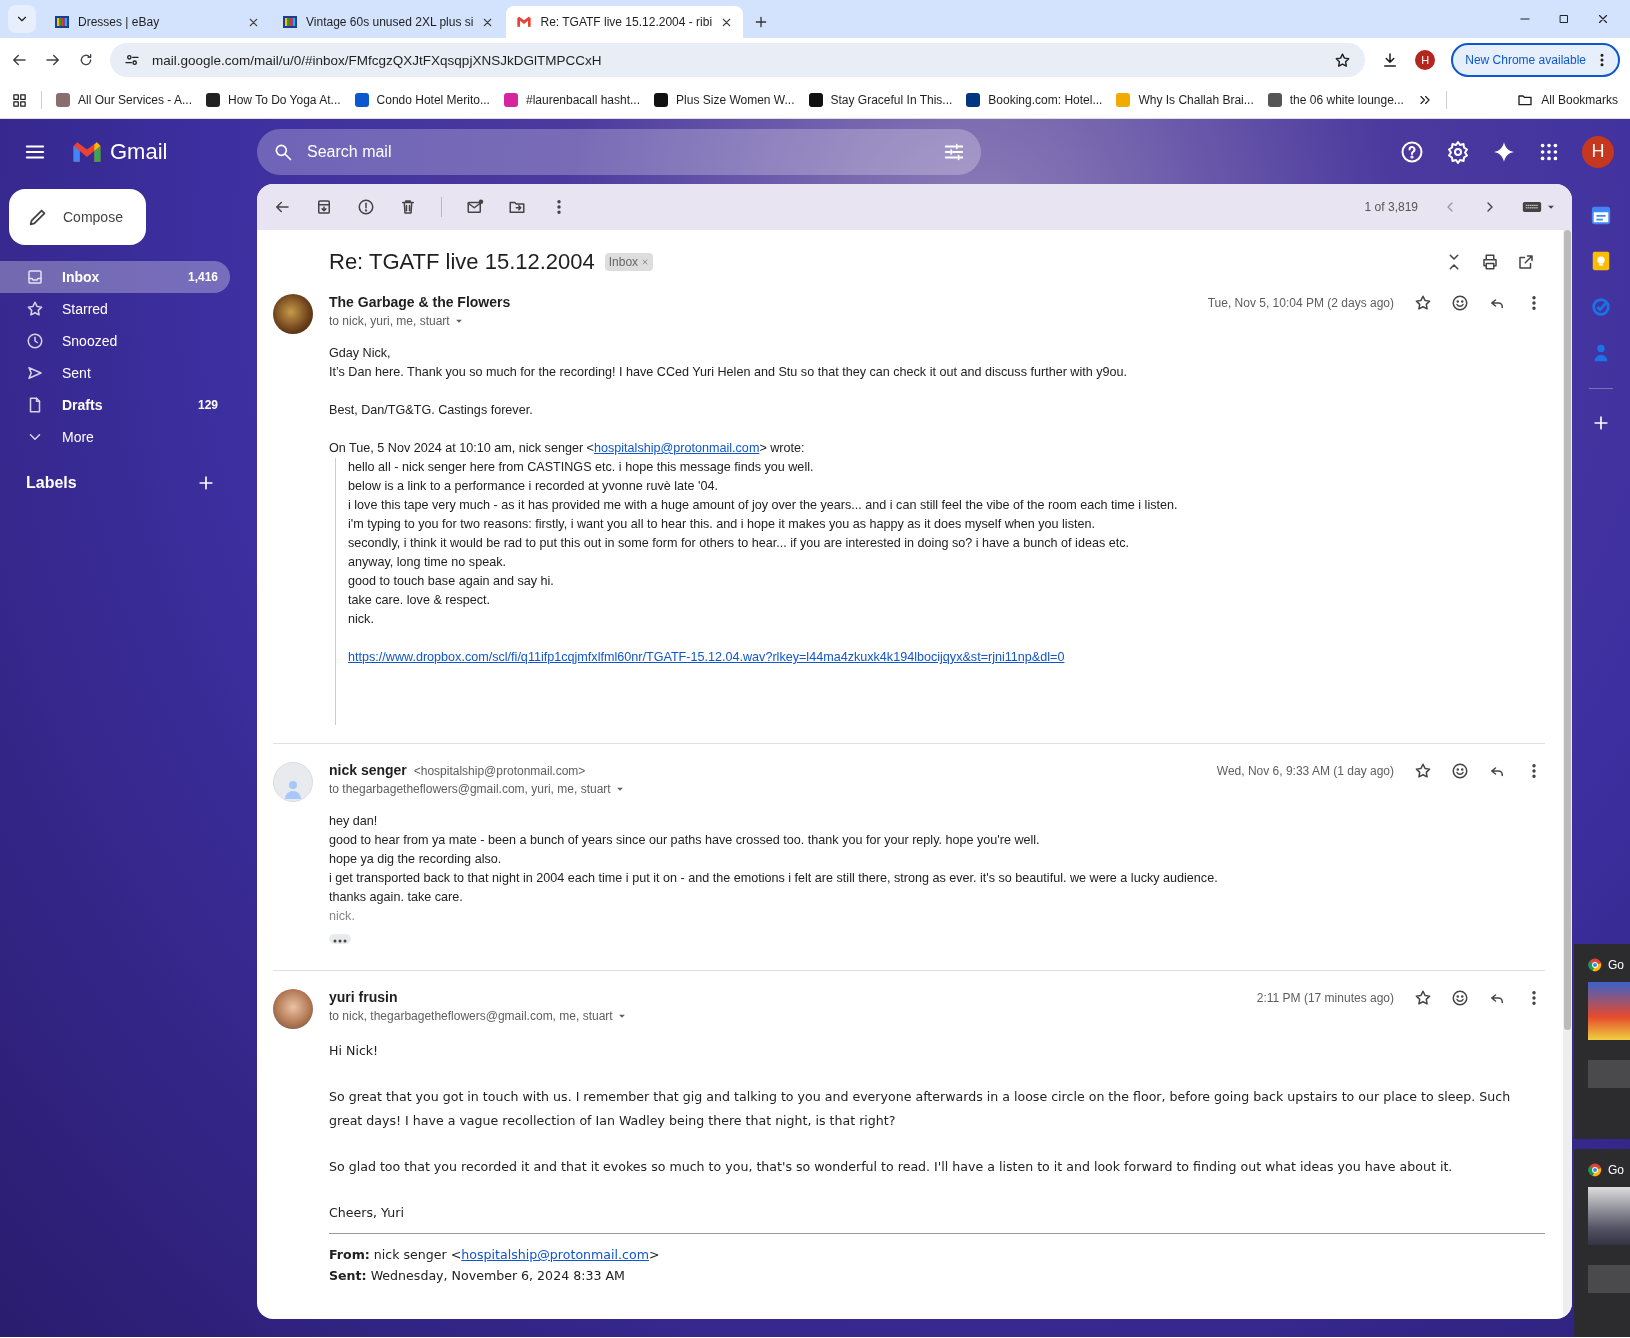  What do you see at coordinates (366, 207) in the screenshot?
I see `report-icon` at bounding box center [366, 207].